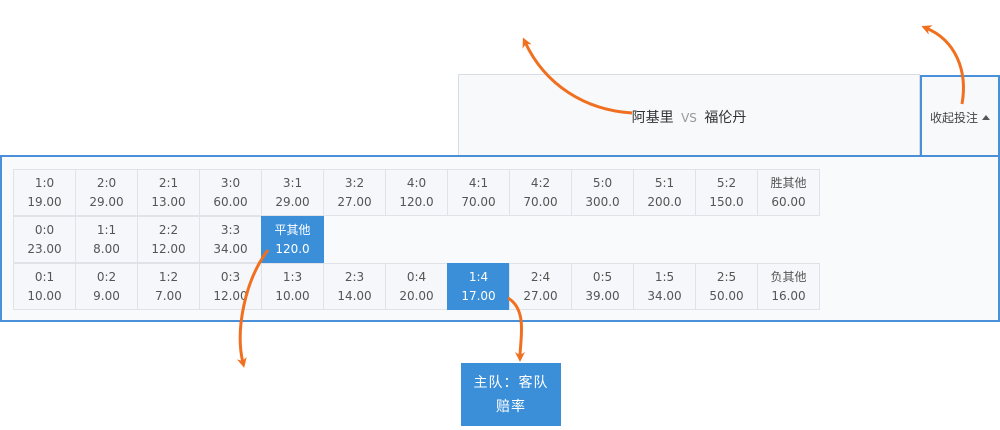 Image resolution: width=1000 pixels, height=430 pixels. Describe the element at coordinates (726, 192) in the screenshot. I see `odds-cell: 5:2 150.0` at that location.